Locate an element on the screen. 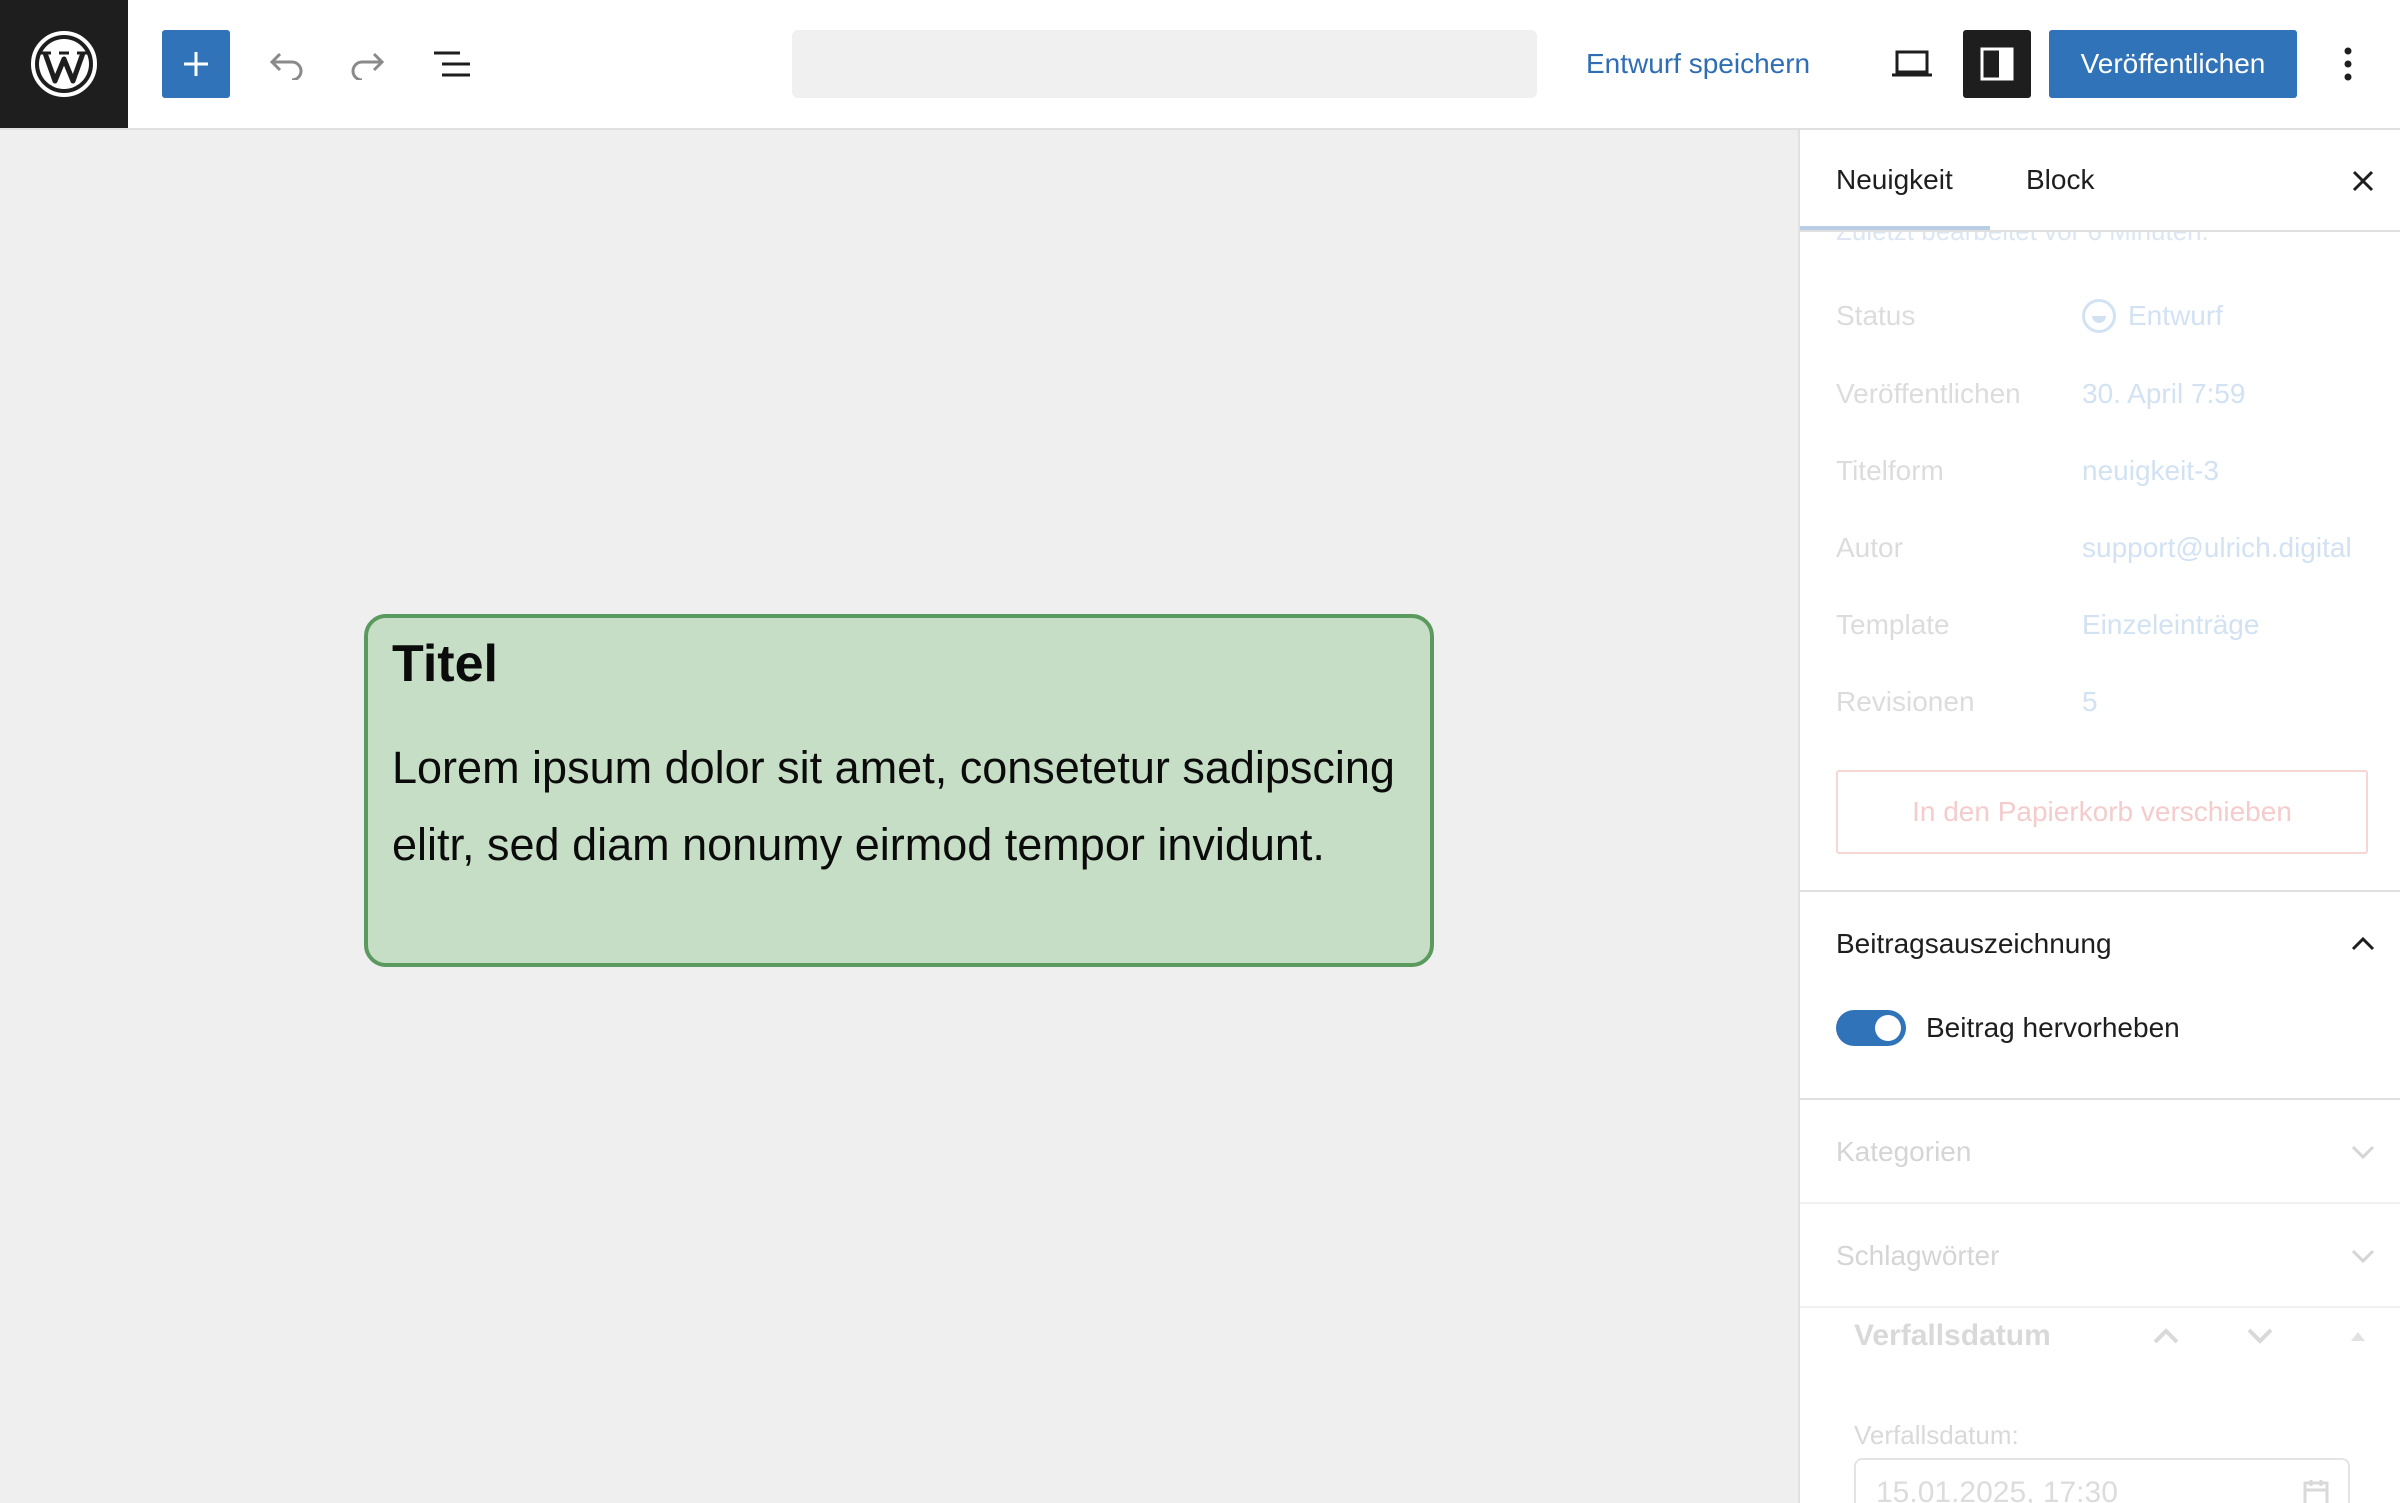  publish-button: Veröffentlichen is located at coordinates (2173, 64).